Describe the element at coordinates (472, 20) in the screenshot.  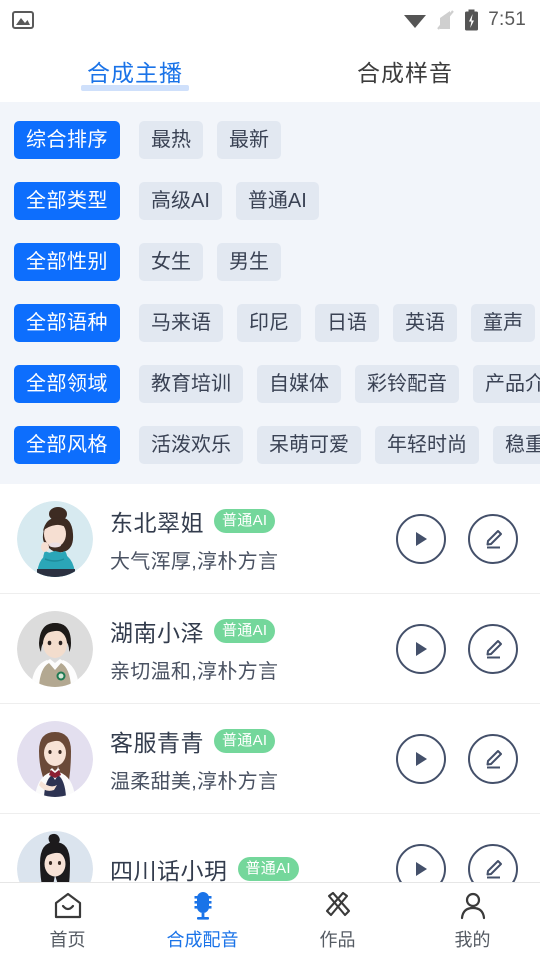
I see `battery-charging-icon` at that location.